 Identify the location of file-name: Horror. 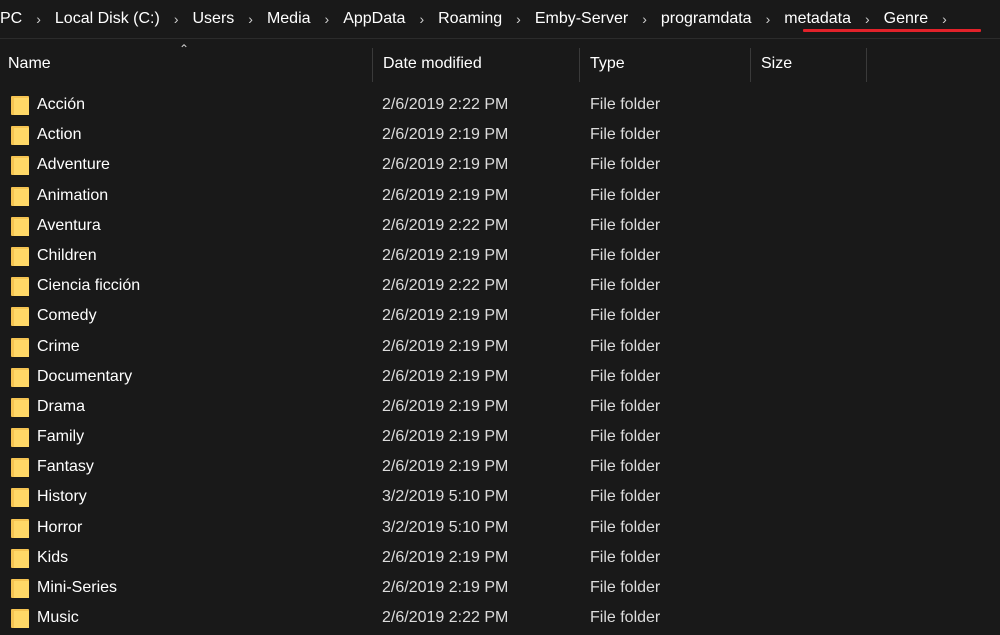
(59, 528).